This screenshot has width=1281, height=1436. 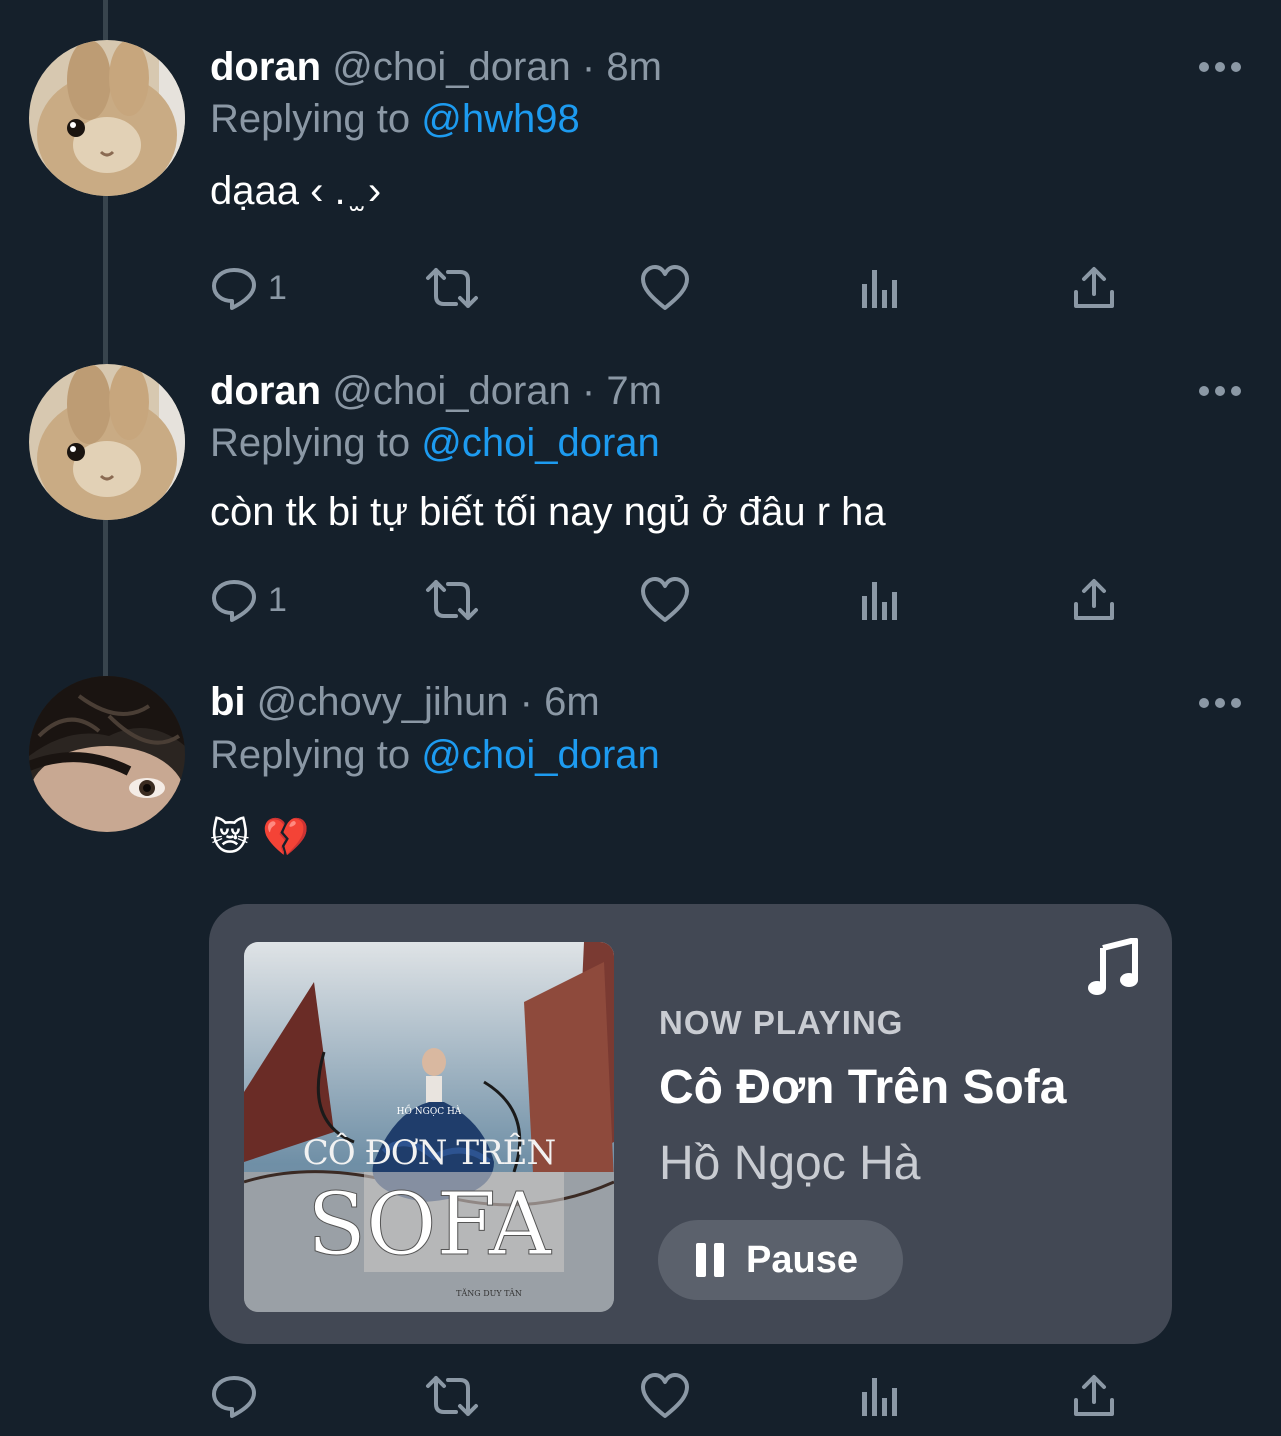 I want to click on tweet-text: dạaa ‹ . ̫ ›, so click(x=296, y=191).